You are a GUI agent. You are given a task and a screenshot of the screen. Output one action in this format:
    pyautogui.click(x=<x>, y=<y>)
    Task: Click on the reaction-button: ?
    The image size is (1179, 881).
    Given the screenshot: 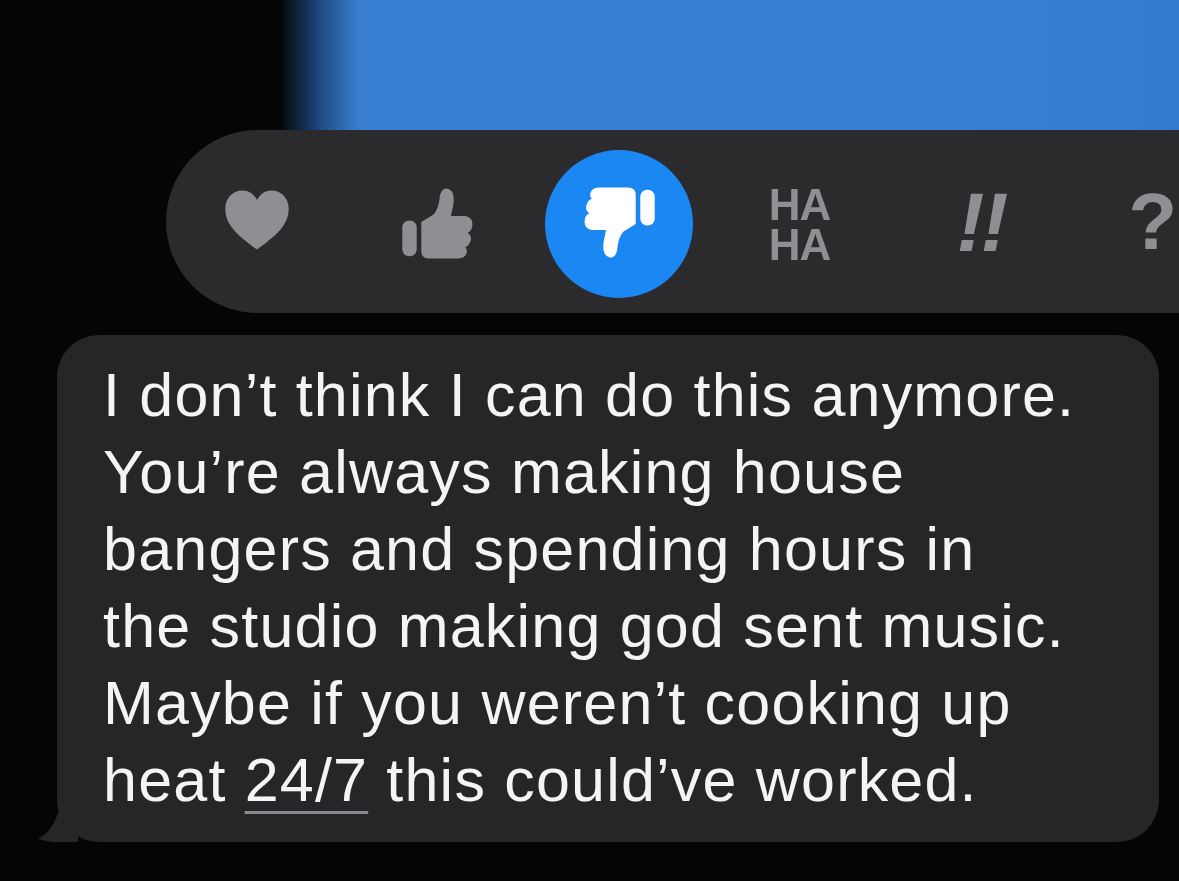 What is the action you would take?
    pyautogui.click(x=1152, y=221)
    